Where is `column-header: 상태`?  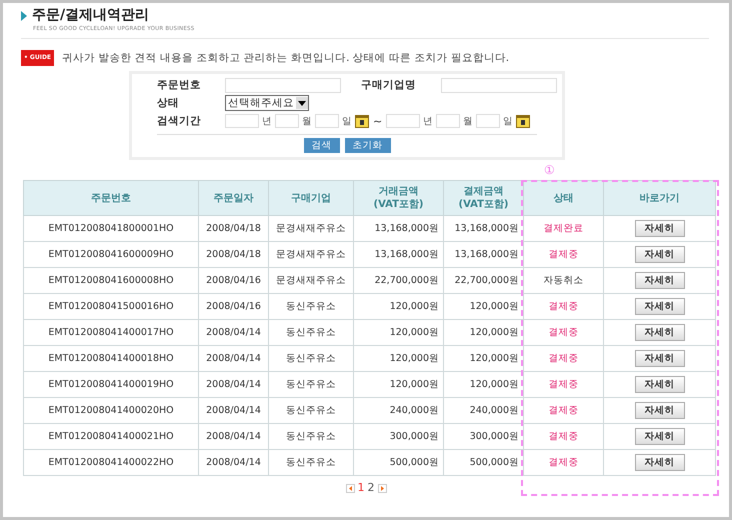
column-header: 상태 is located at coordinates (564, 198).